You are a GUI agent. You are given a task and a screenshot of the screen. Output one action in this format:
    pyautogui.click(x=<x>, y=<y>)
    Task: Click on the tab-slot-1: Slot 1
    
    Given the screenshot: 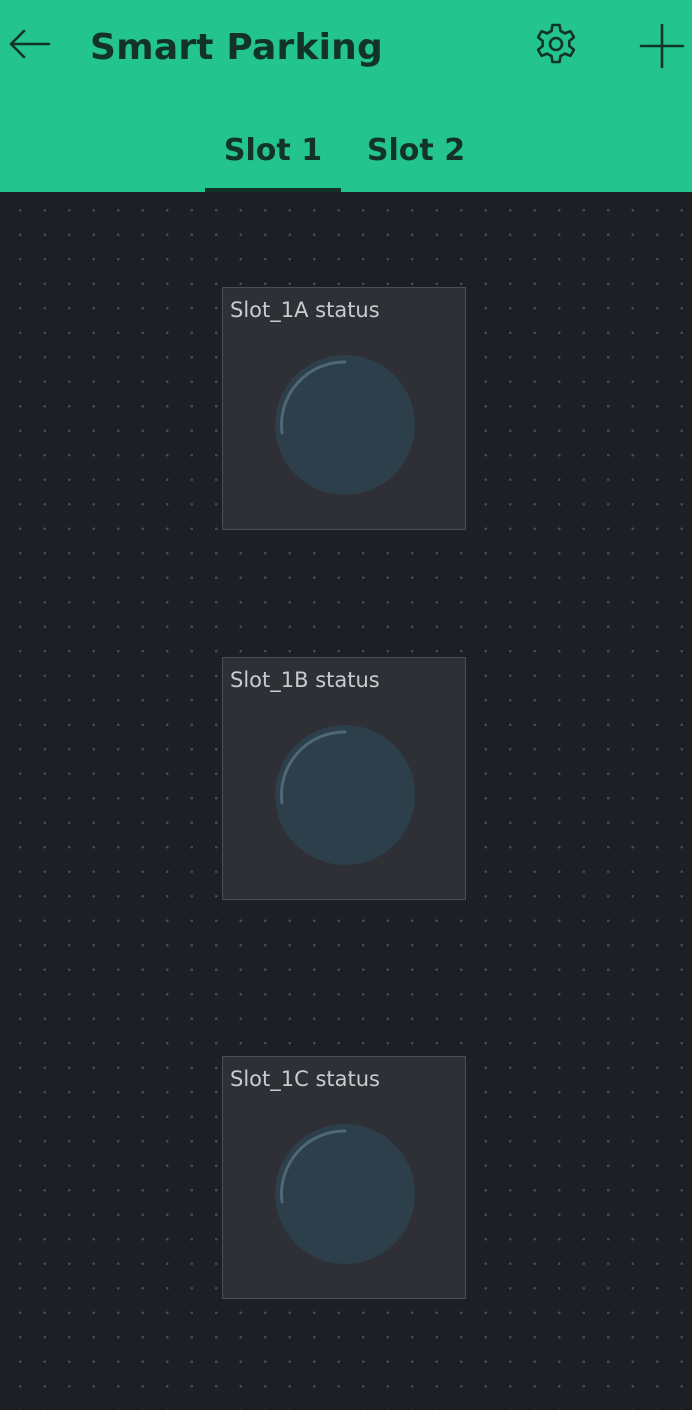 What is the action you would take?
    pyautogui.click(x=273, y=153)
    